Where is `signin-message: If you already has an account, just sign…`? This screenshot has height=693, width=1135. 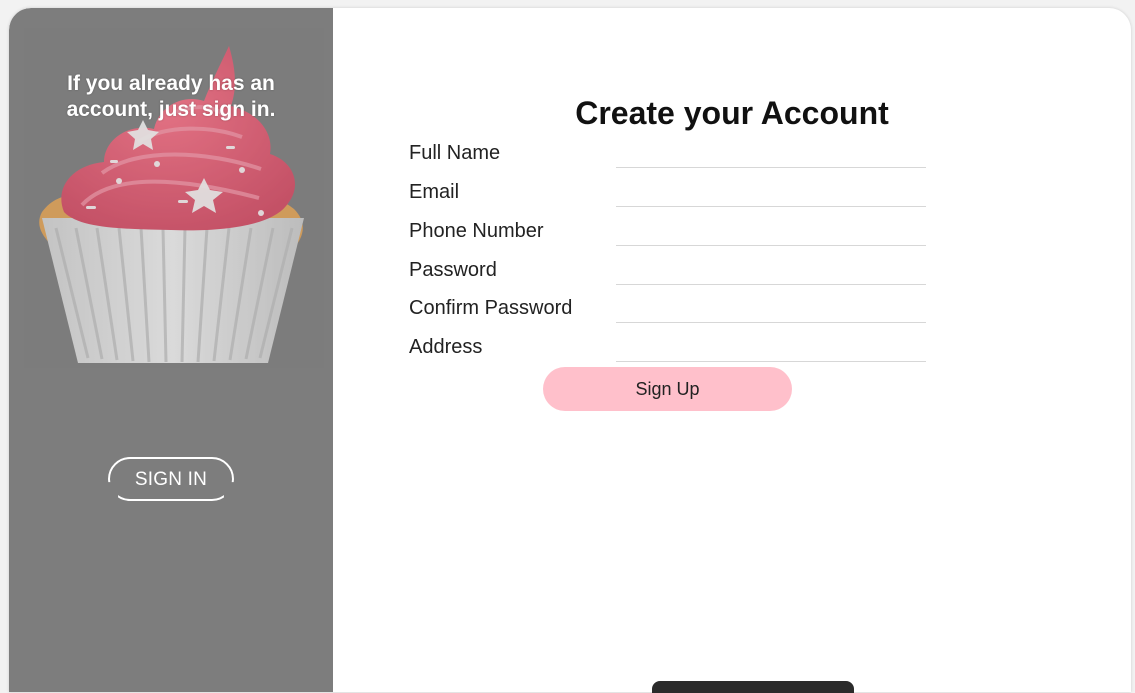
signin-message: If you already has an account, just sign… is located at coordinates (171, 96).